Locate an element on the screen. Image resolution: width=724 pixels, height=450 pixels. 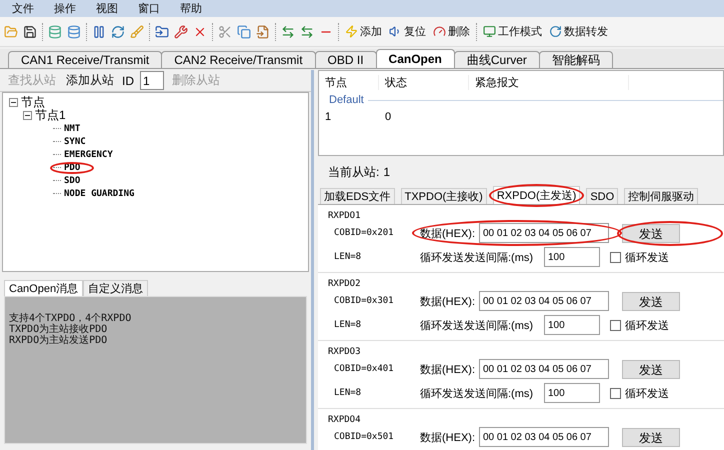
tab: 加载EDS文件 is located at coordinates (357, 196).